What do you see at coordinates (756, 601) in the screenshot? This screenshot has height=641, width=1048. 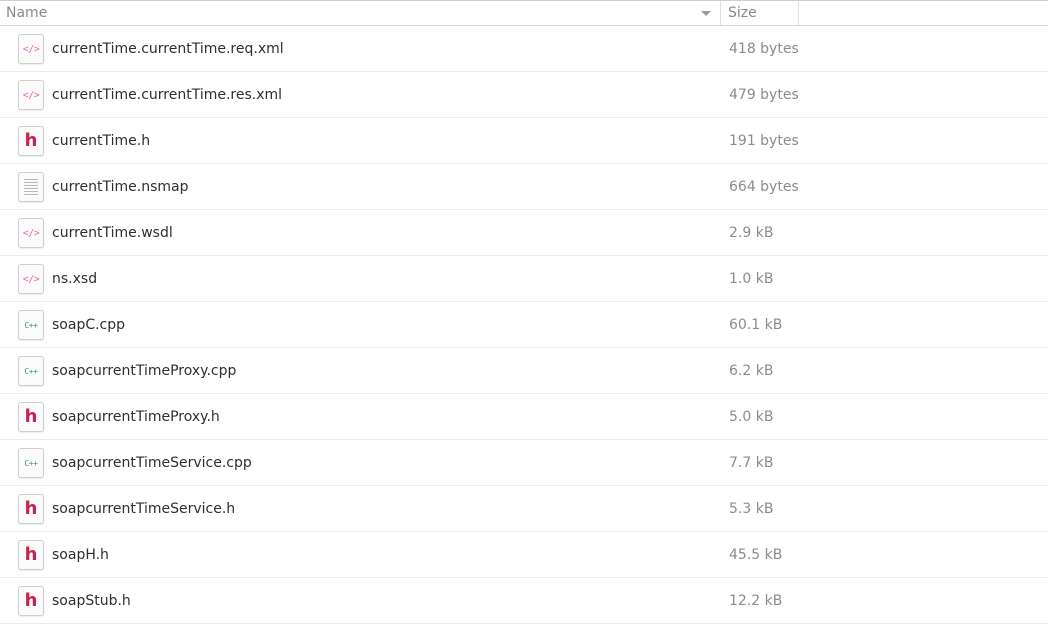 I see `file-size: 12.2 kB` at bounding box center [756, 601].